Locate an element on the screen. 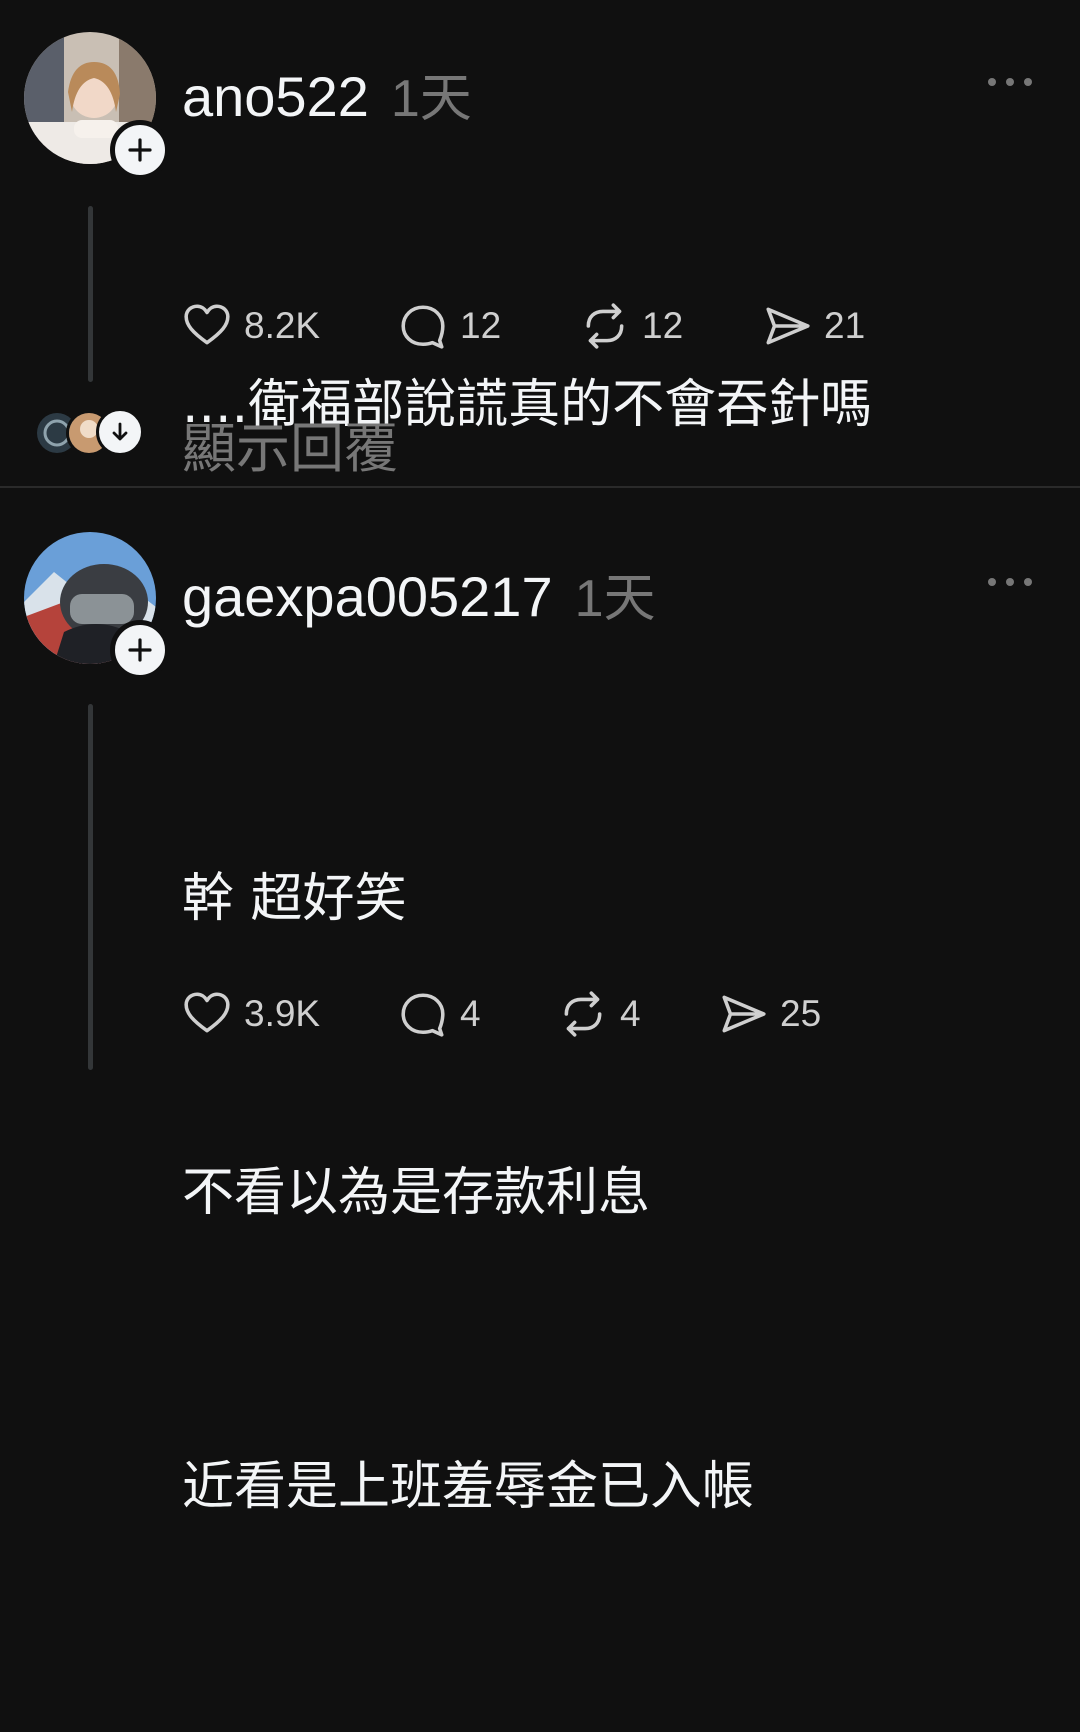  comment-button: 12 is located at coordinates (449, 326).